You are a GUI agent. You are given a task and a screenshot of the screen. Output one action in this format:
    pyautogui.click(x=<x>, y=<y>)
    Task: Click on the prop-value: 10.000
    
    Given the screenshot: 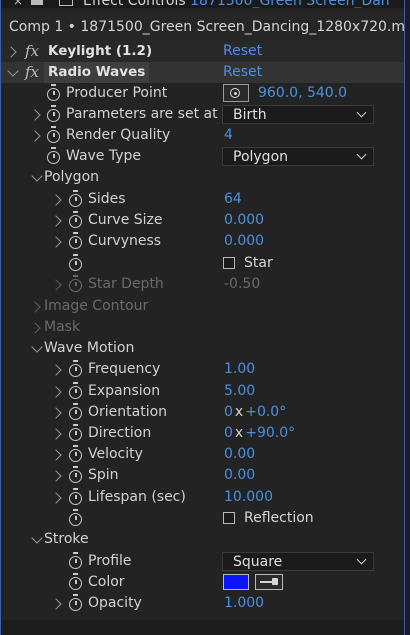 What is the action you would take?
    pyautogui.click(x=248, y=497)
    